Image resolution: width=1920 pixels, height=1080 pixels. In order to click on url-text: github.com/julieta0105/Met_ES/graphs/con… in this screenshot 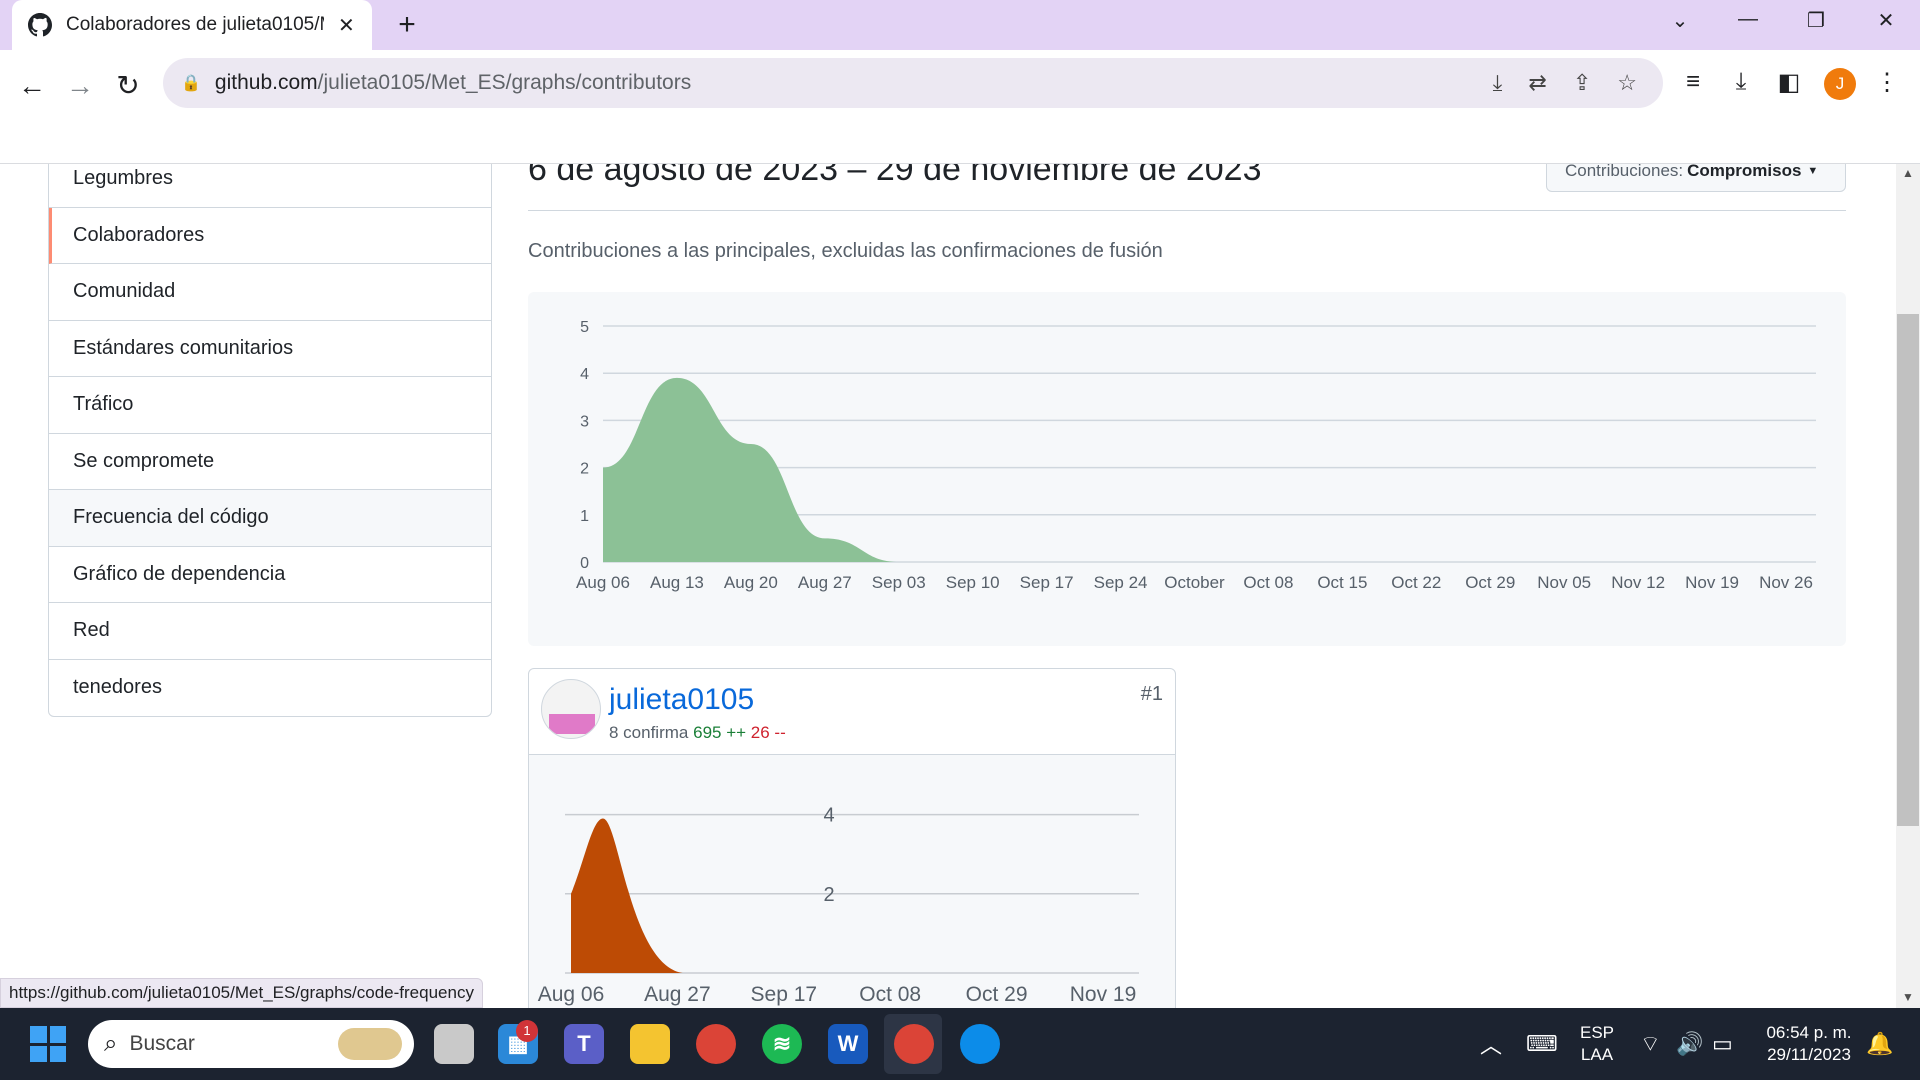, I will do `click(453, 82)`.